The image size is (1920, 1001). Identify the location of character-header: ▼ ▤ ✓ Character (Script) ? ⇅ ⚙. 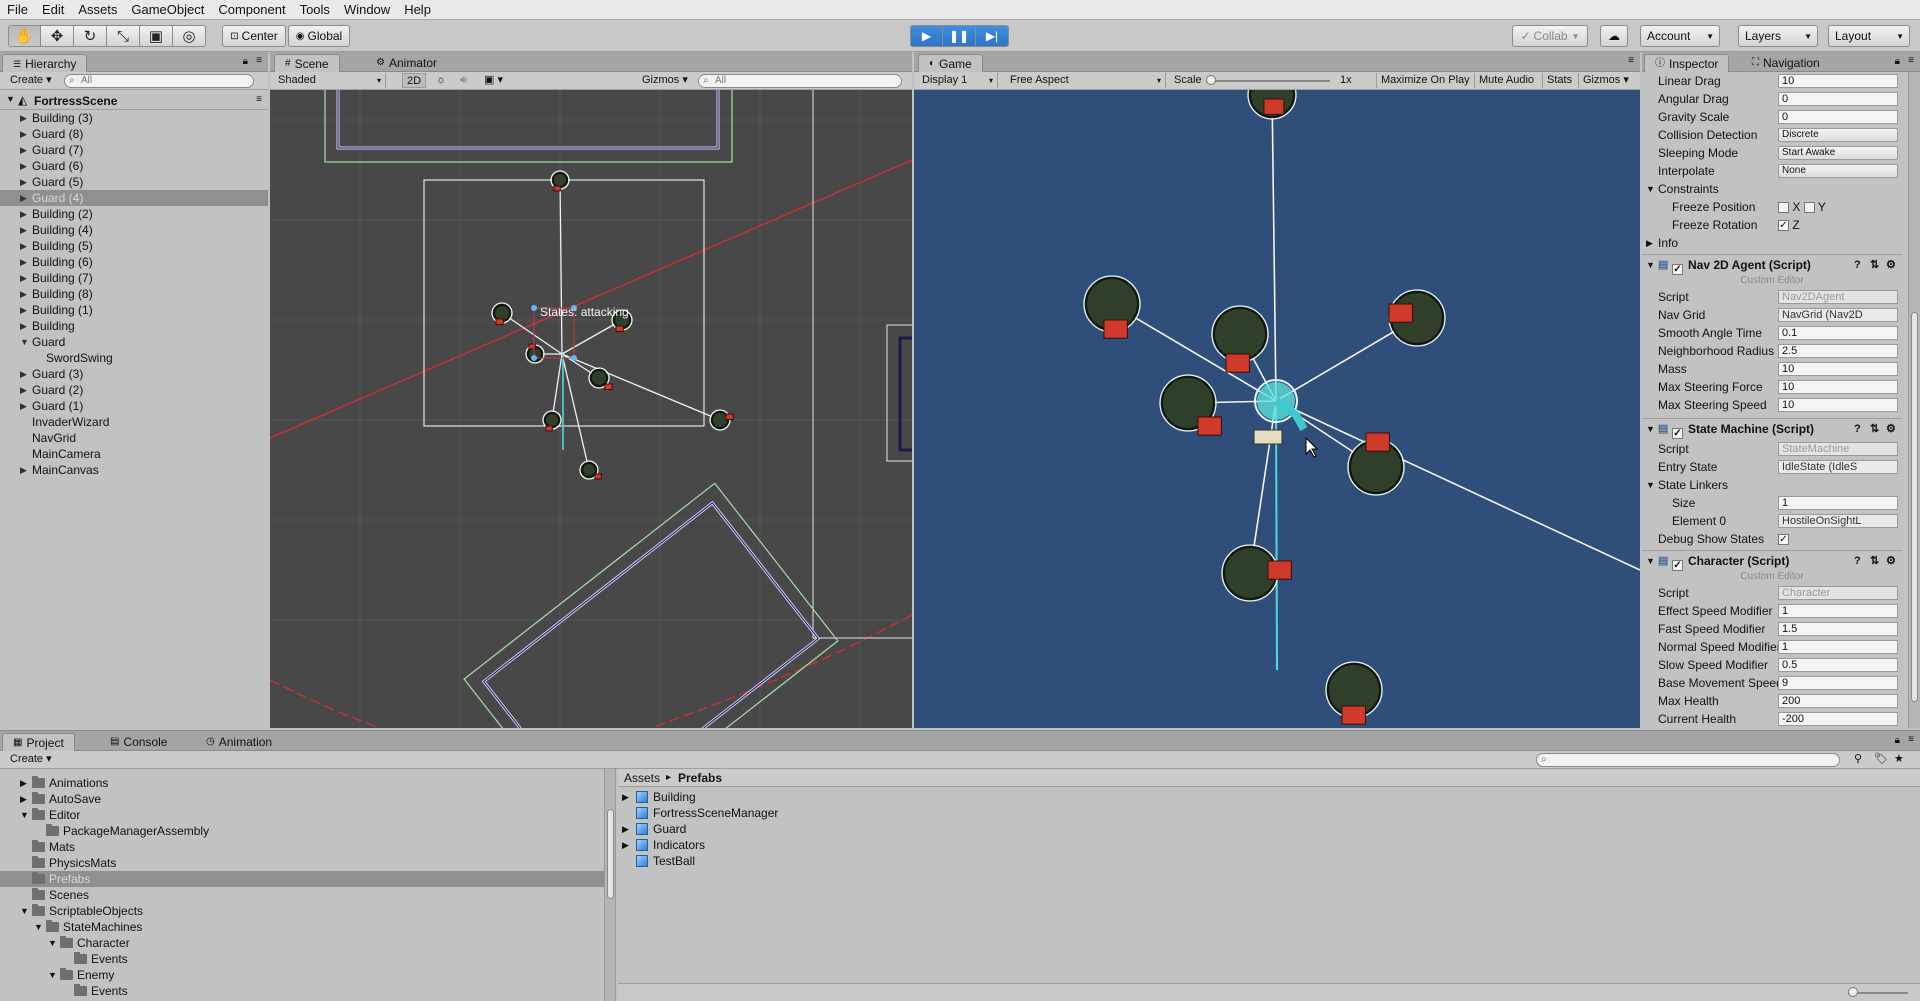
(1772, 561).